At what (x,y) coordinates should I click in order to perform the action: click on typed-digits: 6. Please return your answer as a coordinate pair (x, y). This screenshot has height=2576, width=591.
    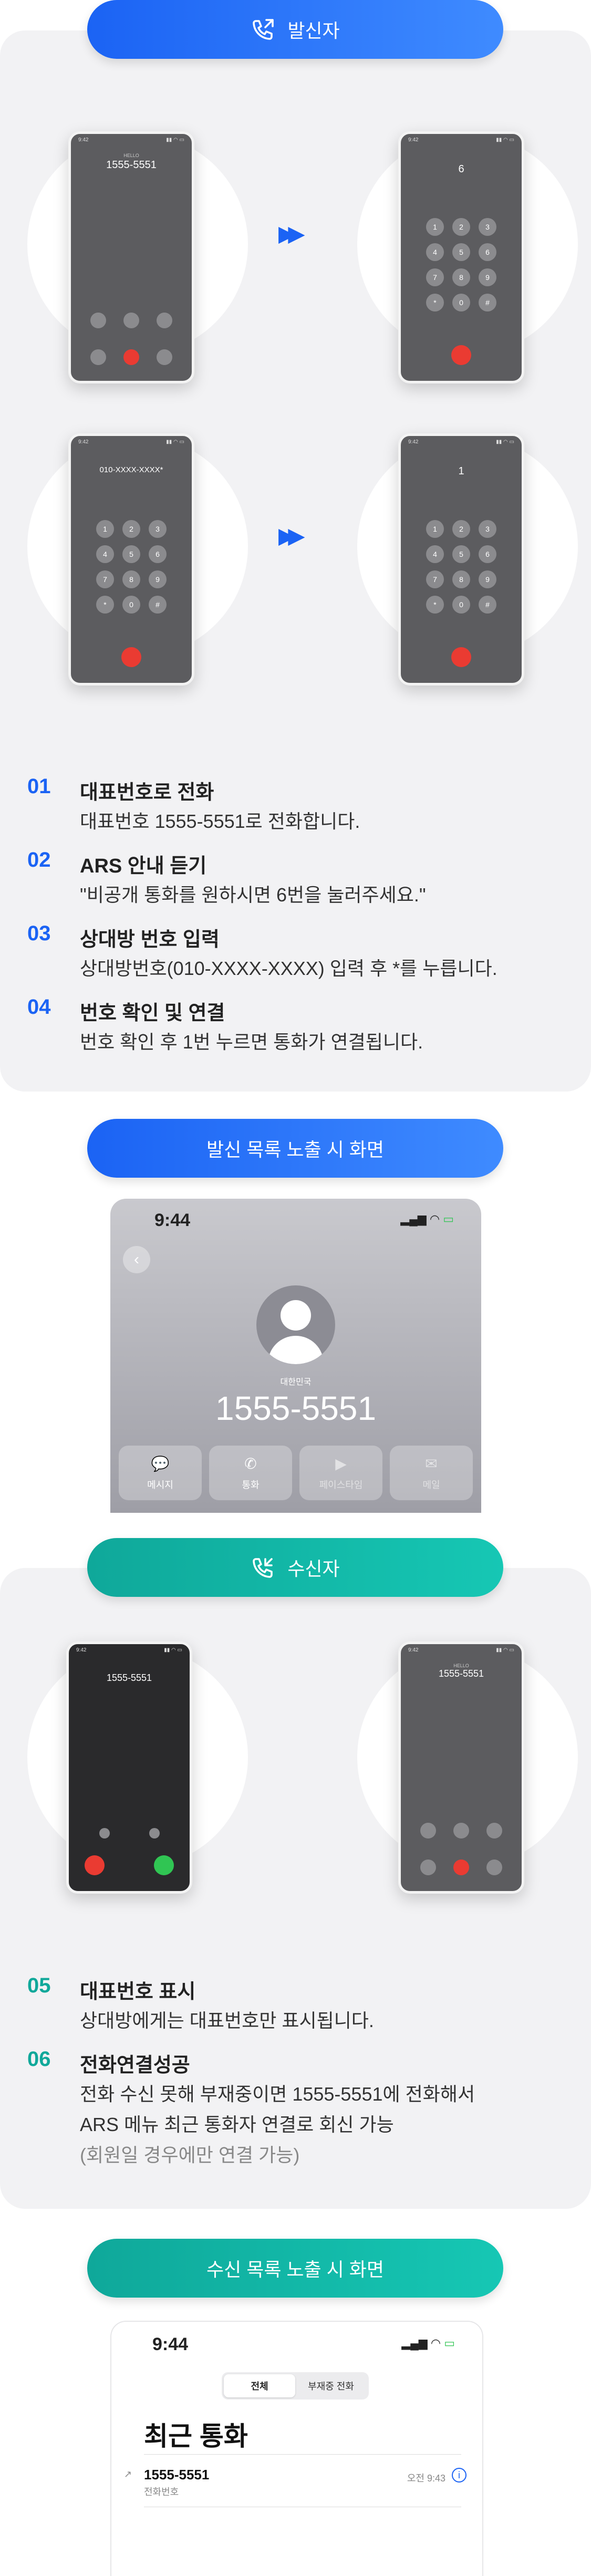
    Looking at the image, I should click on (461, 169).